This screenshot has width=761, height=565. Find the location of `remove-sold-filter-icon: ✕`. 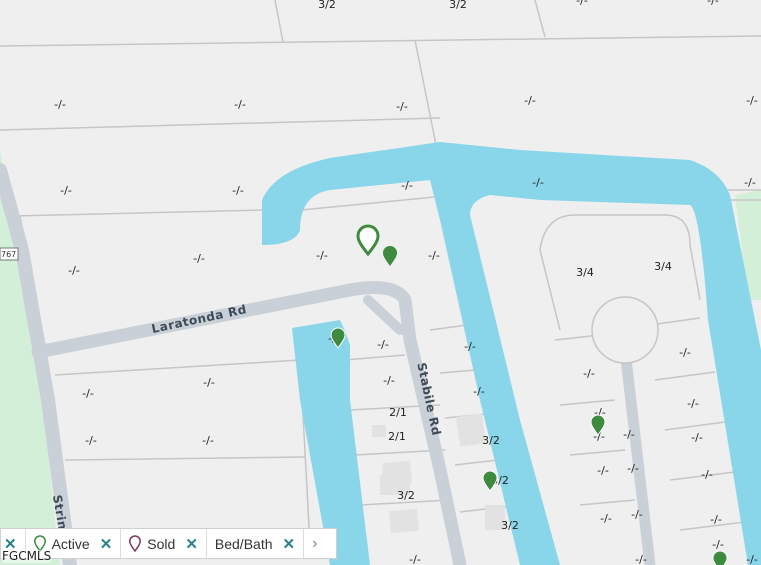

remove-sold-filter-icon: ✕ is located at coordinates (191, 544).